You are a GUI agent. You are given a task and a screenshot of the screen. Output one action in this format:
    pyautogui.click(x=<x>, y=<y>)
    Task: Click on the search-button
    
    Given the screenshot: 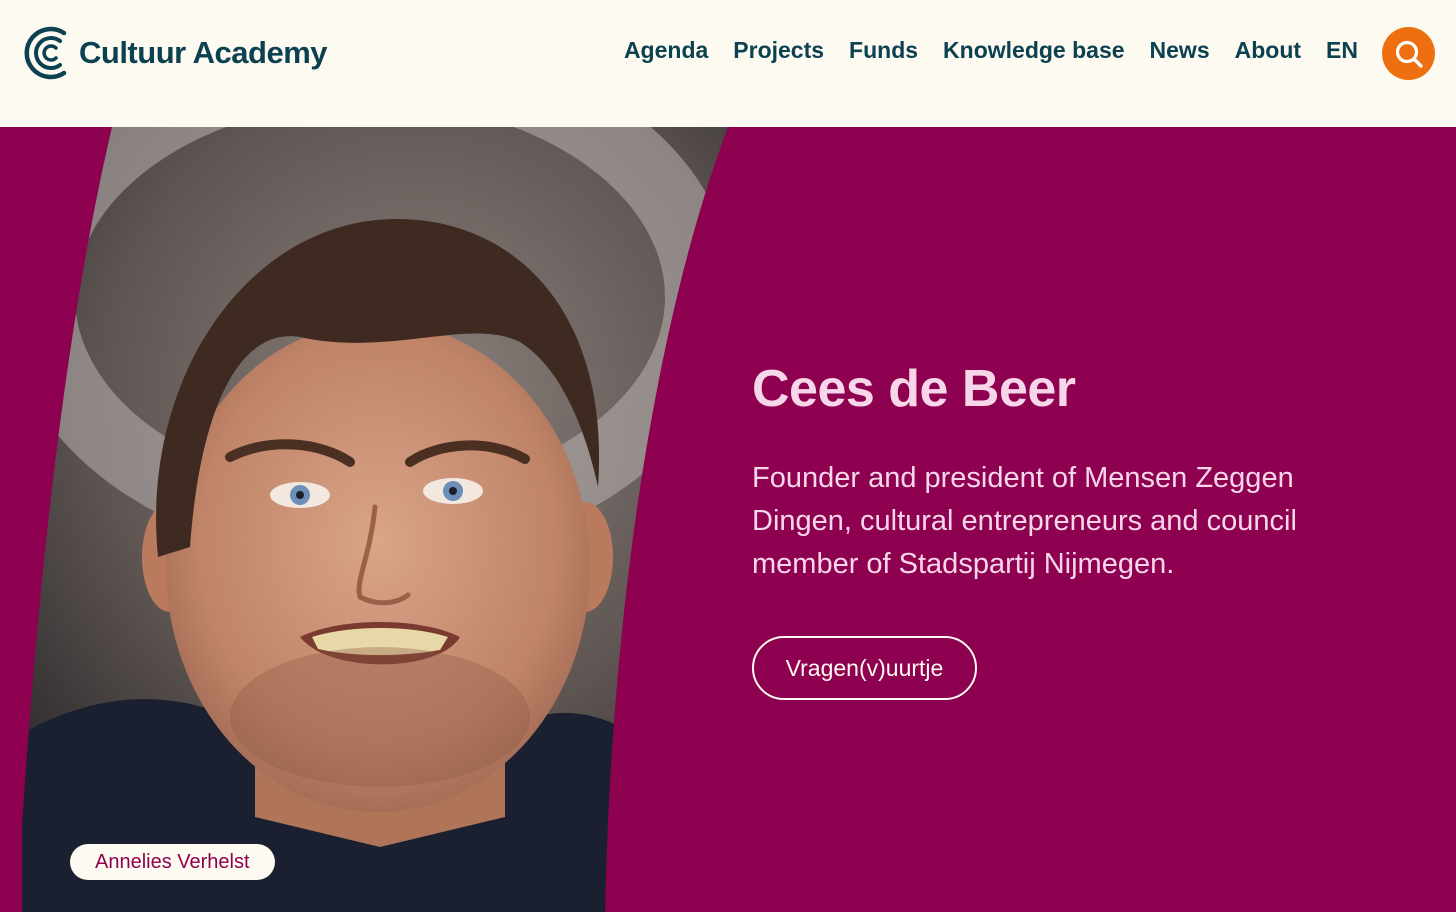 What is the action you would take?
    pyautogui.click(x=1408, y=53)
    